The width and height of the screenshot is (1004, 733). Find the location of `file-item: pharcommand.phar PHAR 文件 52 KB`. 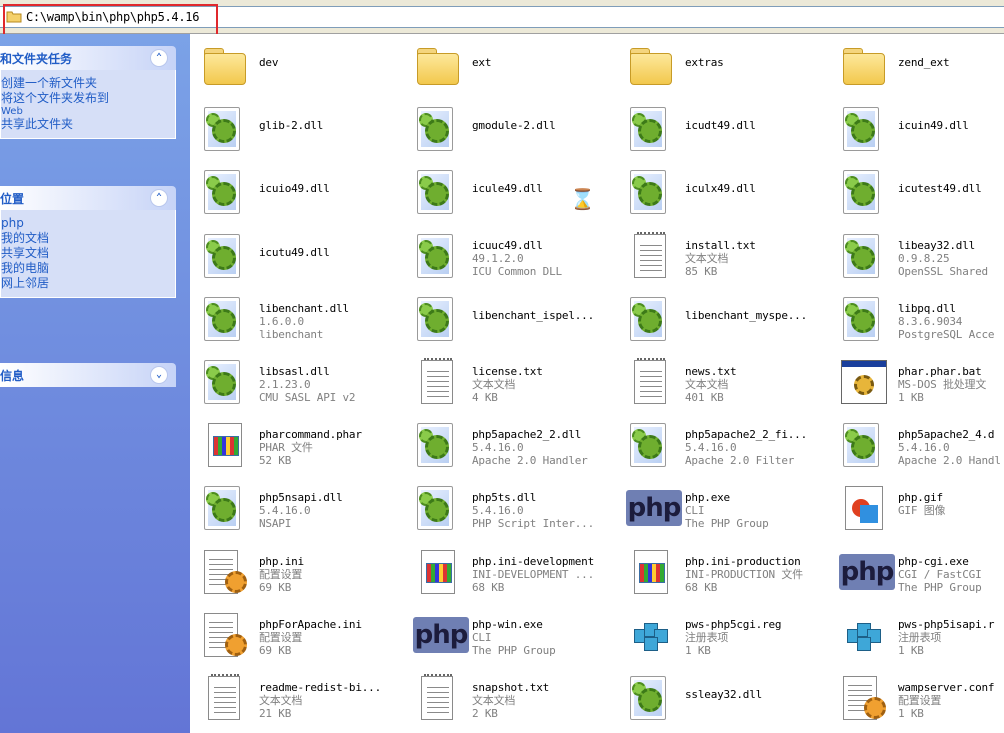

file-item: pharcommand.phar PHAR 文件 52 KB is located at coordinates (296, 444).